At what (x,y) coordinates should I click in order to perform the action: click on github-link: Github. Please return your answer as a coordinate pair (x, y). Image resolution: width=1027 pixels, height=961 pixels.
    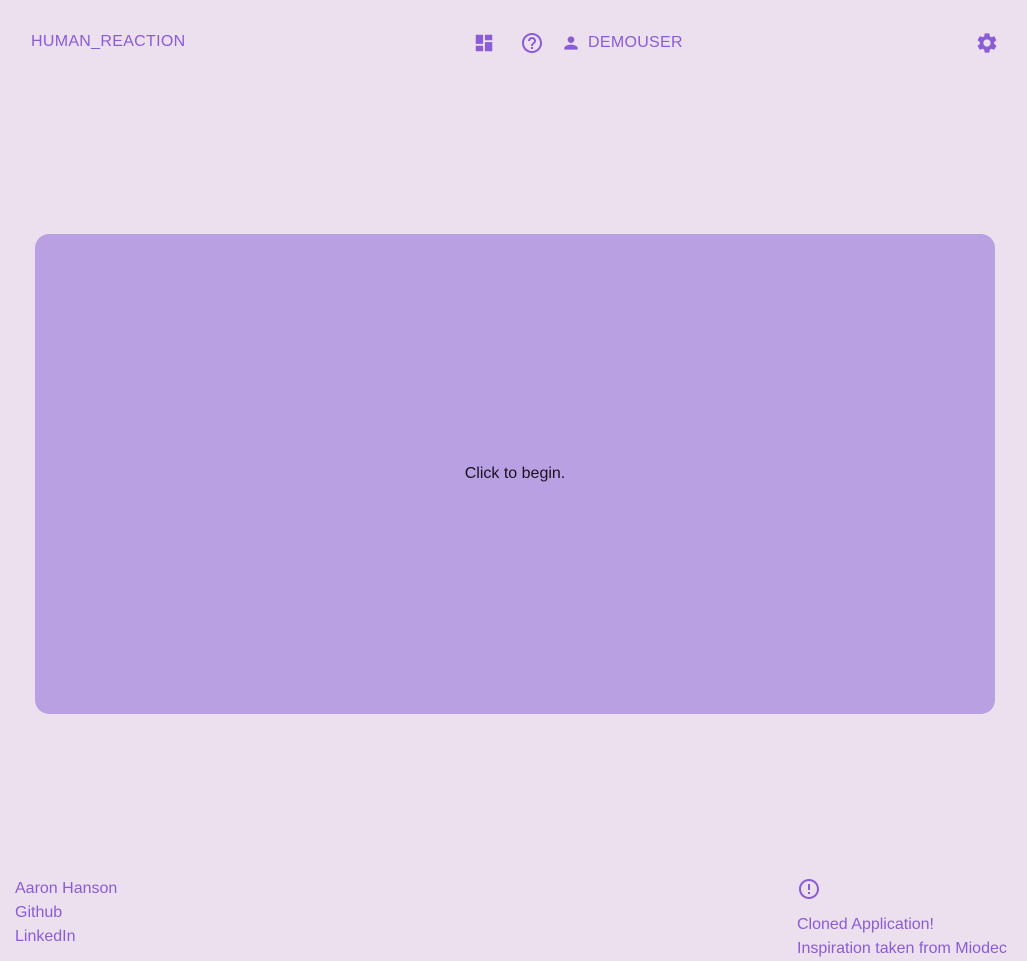
    Looking at the image, I should click on (66, 913).